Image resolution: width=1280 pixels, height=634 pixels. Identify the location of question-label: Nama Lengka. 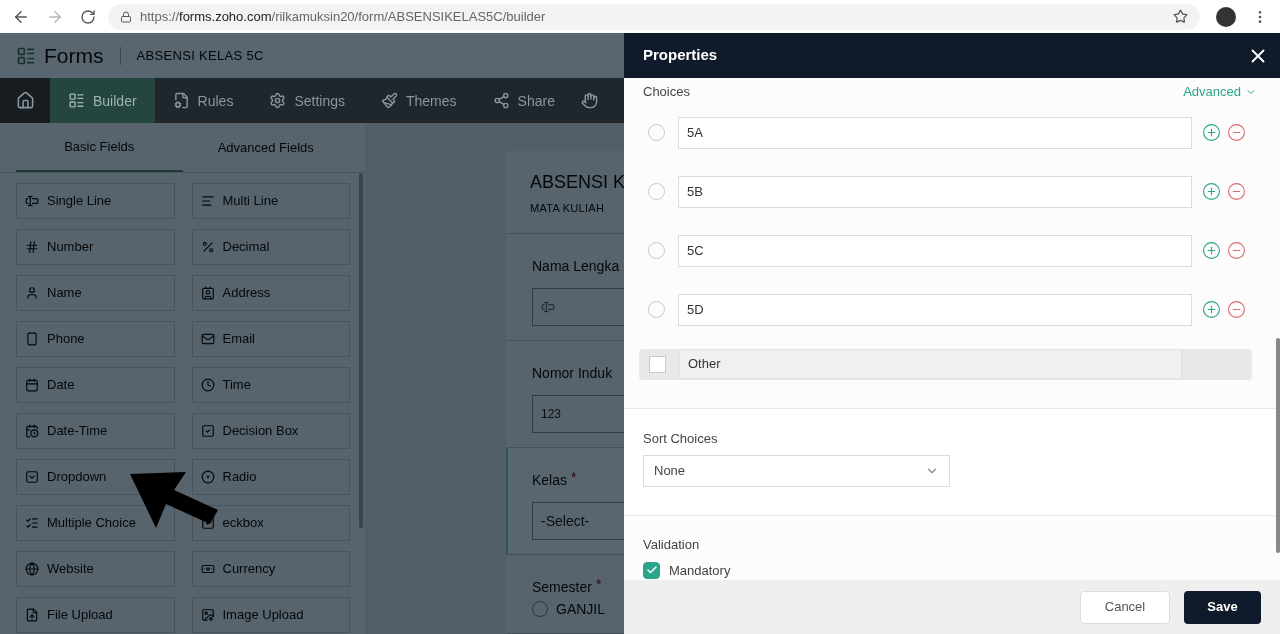
(576, 266).